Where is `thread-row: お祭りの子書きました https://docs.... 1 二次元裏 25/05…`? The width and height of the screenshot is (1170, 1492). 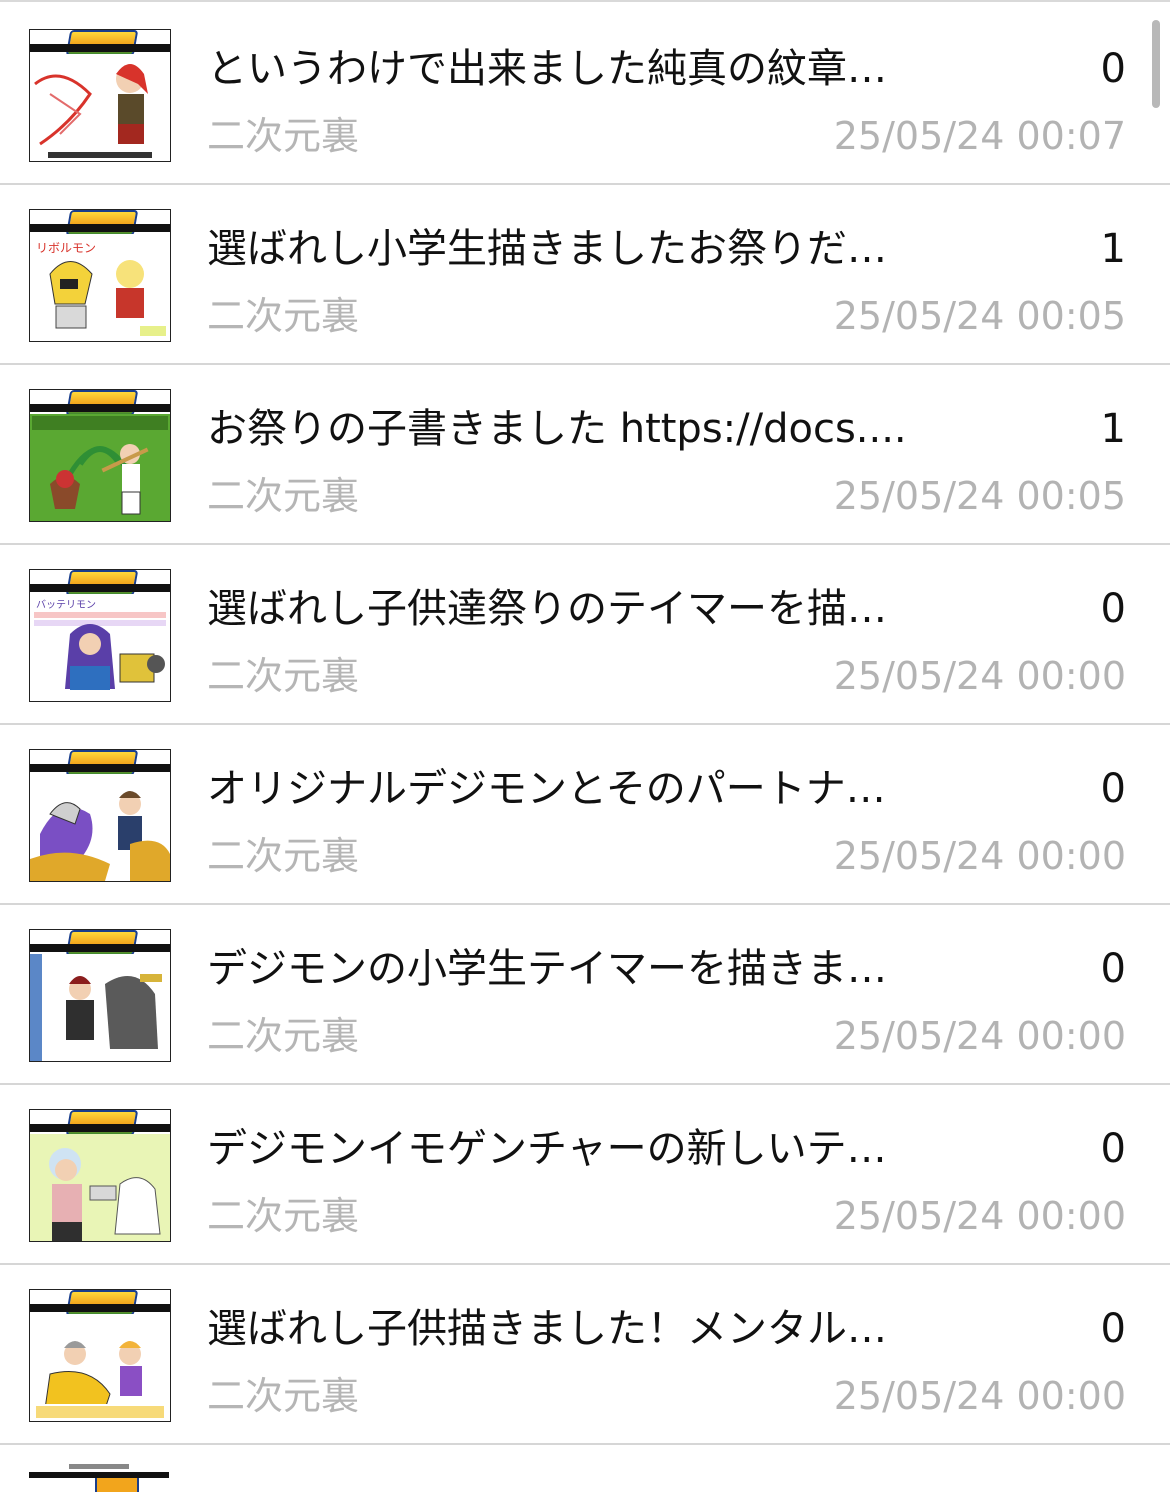
thread-row: お祭りの子書きました https://docs.... 1 二次元裏 25/05… is located at coordinates (585, 455).